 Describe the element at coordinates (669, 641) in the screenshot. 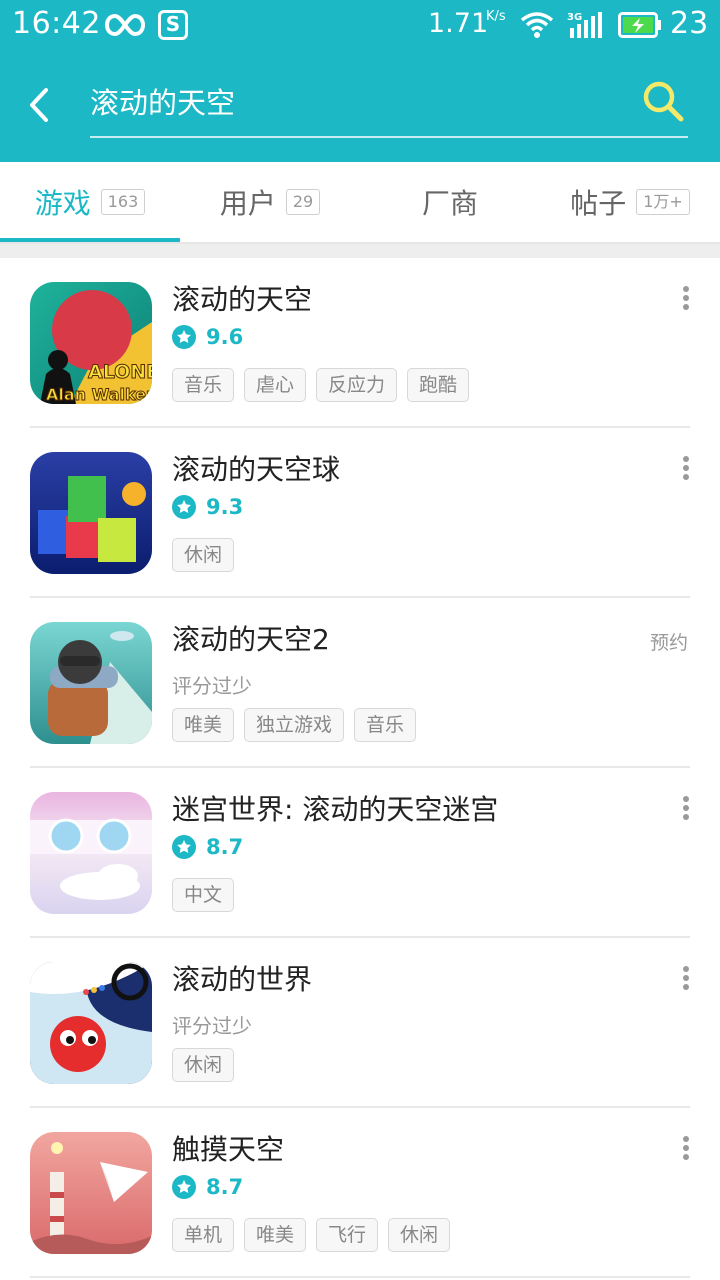

I see `reserve-button: 预约` at that location.